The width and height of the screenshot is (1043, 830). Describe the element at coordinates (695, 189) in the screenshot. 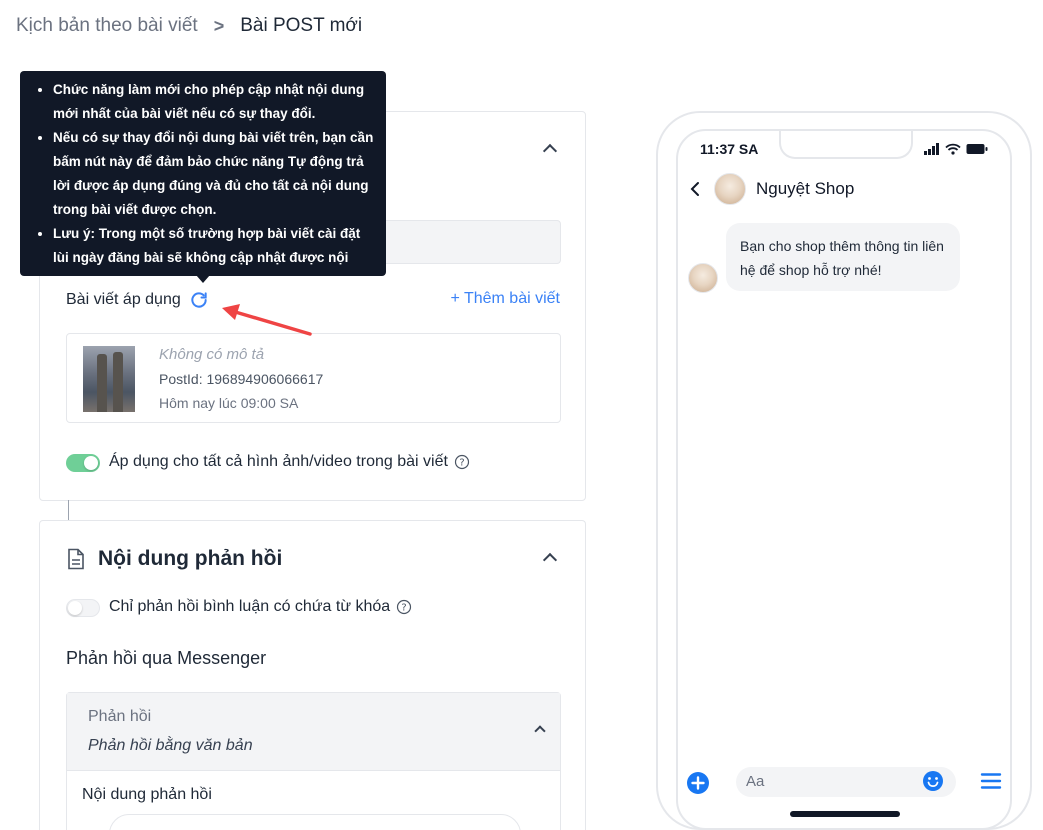

I see `back-arrow-icon` at that location.